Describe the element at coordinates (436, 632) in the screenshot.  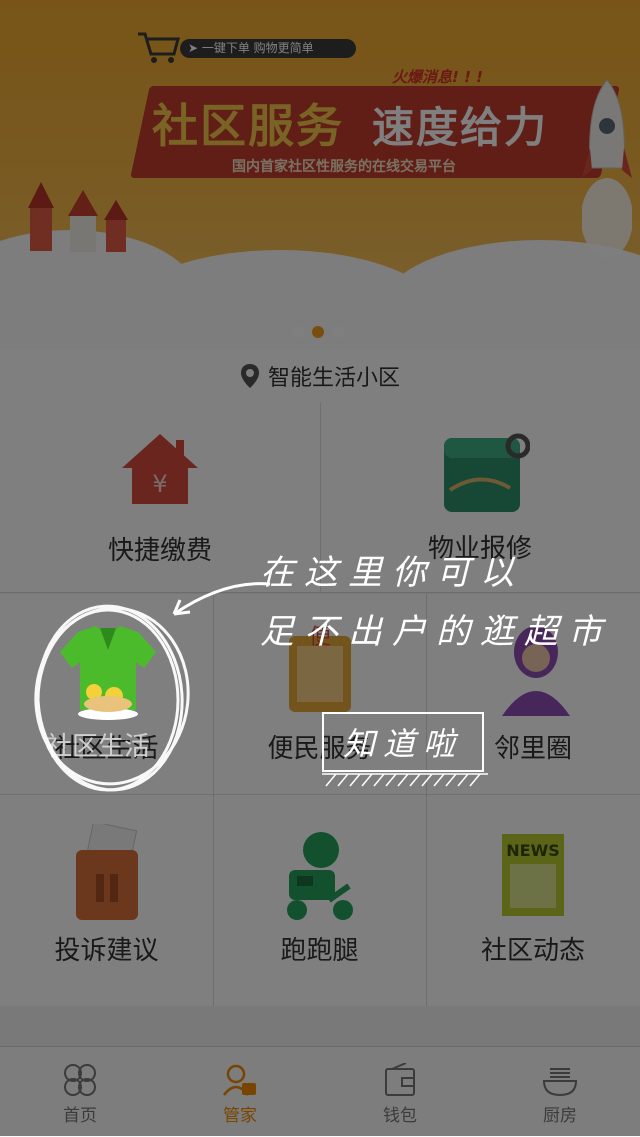
I see `guide-tip-line2: 足不出户的逛超市` at that location.